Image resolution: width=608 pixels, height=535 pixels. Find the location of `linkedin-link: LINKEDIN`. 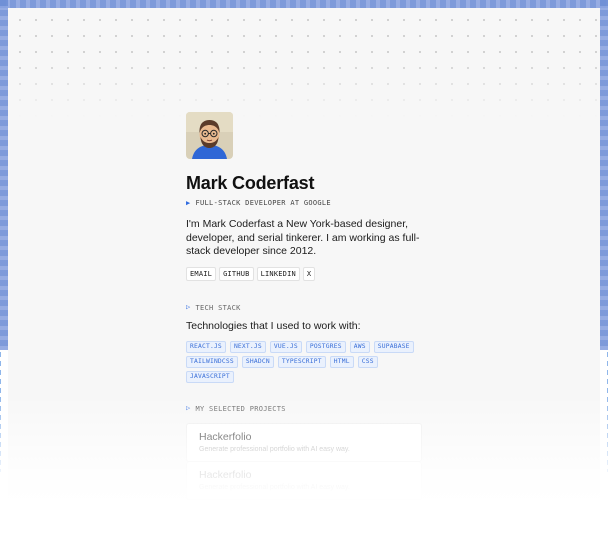

linkedin-link: LINKEDIN is located at coordinates (278, 273).